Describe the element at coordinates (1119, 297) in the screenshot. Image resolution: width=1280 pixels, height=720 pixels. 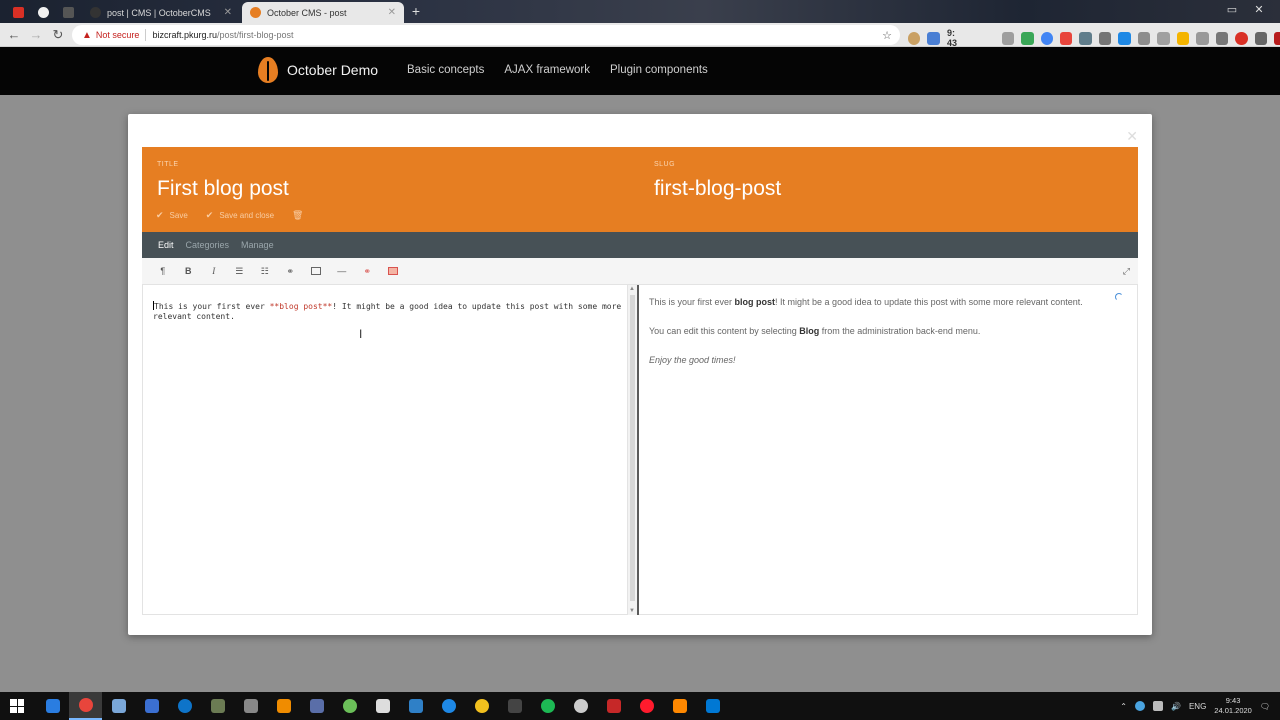
I see `loading-spinner-icon` at that location.